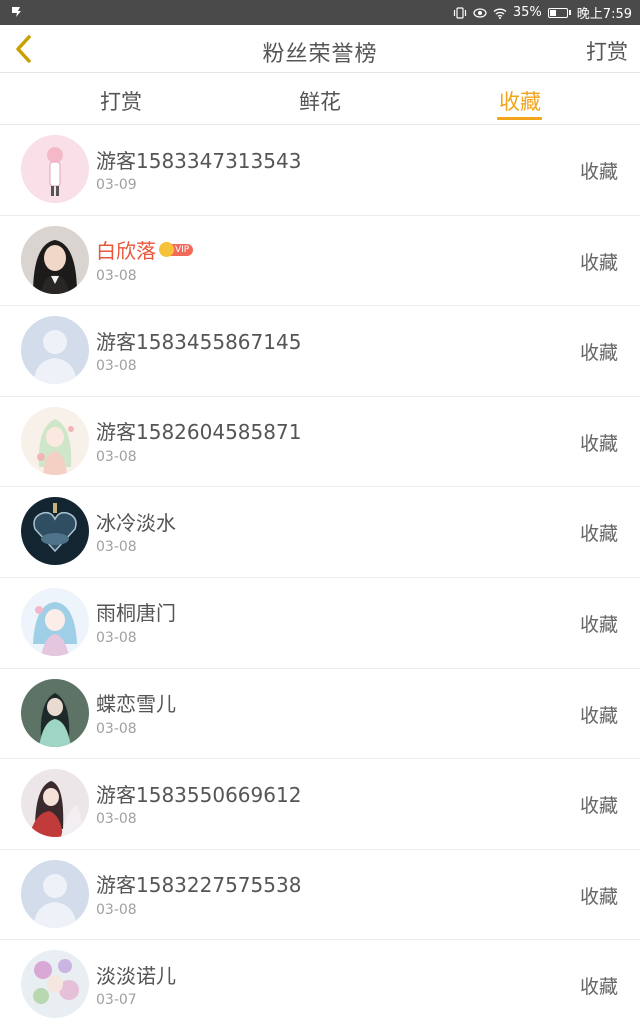 Image resolution: width=640 pixels, height=1024 pixels. Describe the element at coordinates (607, 51) in the screenshot. I see `reward-button: 打赏` at that location.